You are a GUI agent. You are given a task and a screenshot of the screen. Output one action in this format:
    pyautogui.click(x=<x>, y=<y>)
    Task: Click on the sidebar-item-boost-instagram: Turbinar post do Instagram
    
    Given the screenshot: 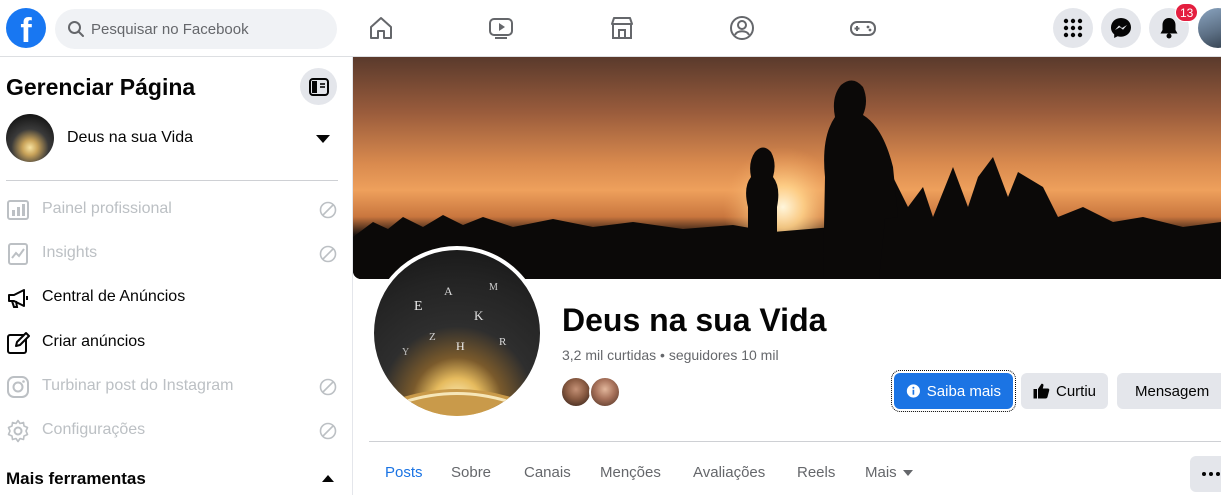 What is the action you would take?
    pyautogui.click(x=172, y=387)
    